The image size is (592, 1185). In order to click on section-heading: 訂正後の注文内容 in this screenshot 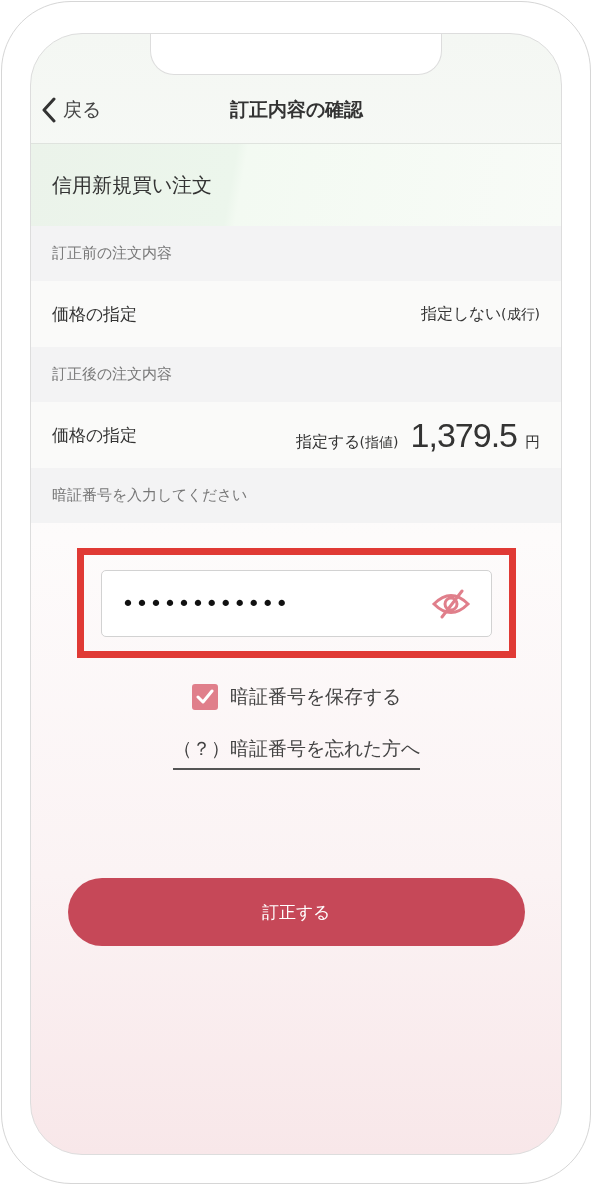, I will do `click(296, 374)`.